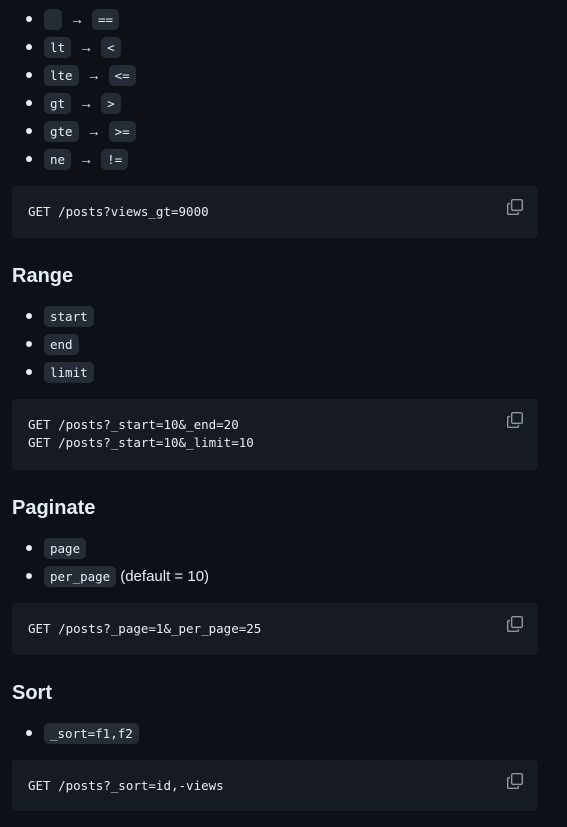  What do you see at coordinates (58, 103) in the screenshot?
I see `operator-code: gt` at bounding box center [58, 103].